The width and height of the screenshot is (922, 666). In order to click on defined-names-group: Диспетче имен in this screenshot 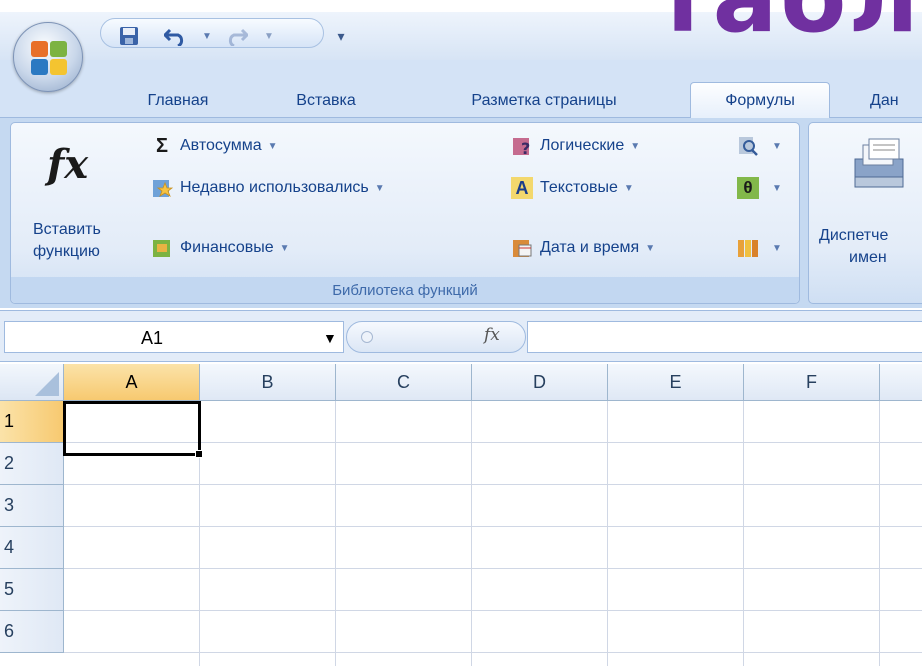, I will do `click(865, 213)`.